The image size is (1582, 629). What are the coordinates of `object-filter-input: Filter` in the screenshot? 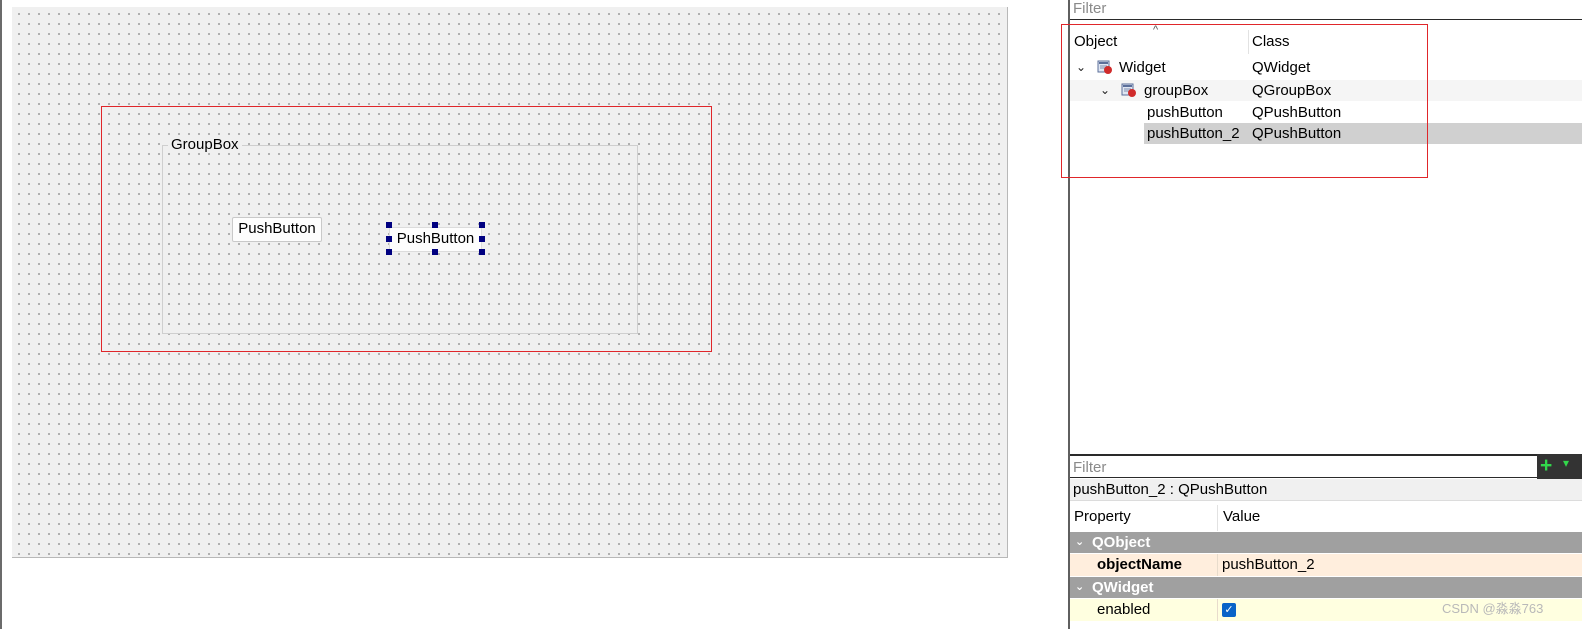 It's located at (1326, 10).